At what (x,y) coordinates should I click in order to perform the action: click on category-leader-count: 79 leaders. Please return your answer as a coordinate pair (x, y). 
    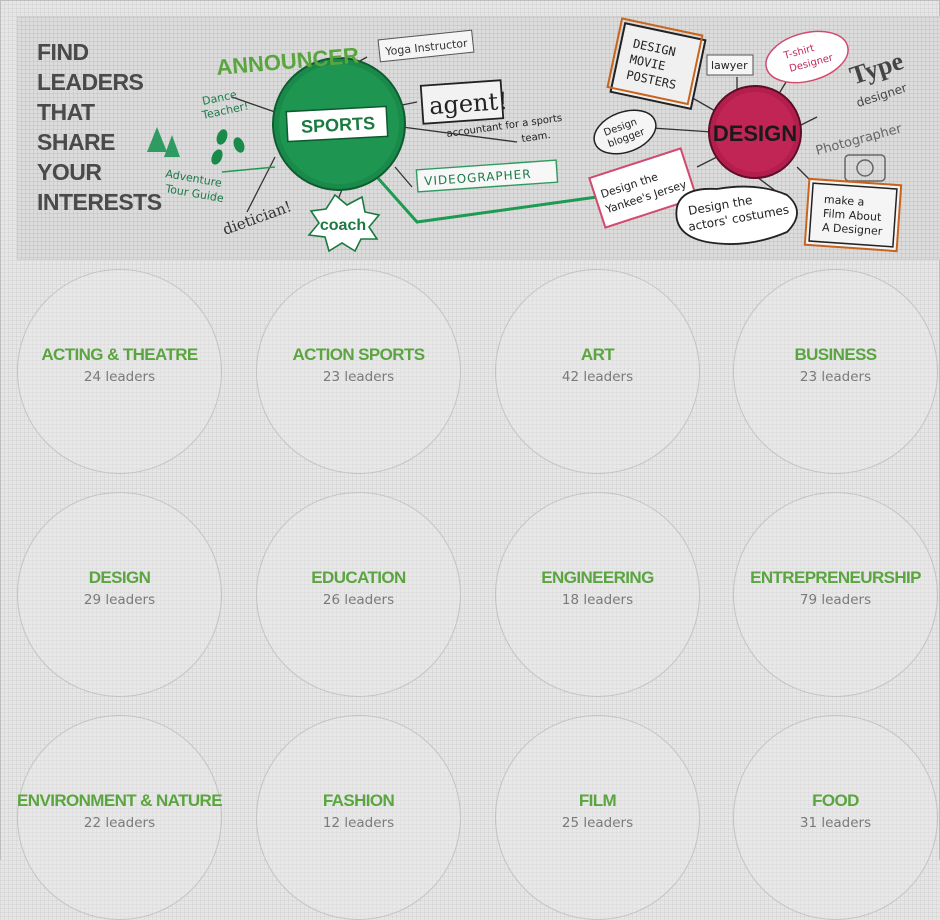
    Looking at the image, I should click on (835, 599).